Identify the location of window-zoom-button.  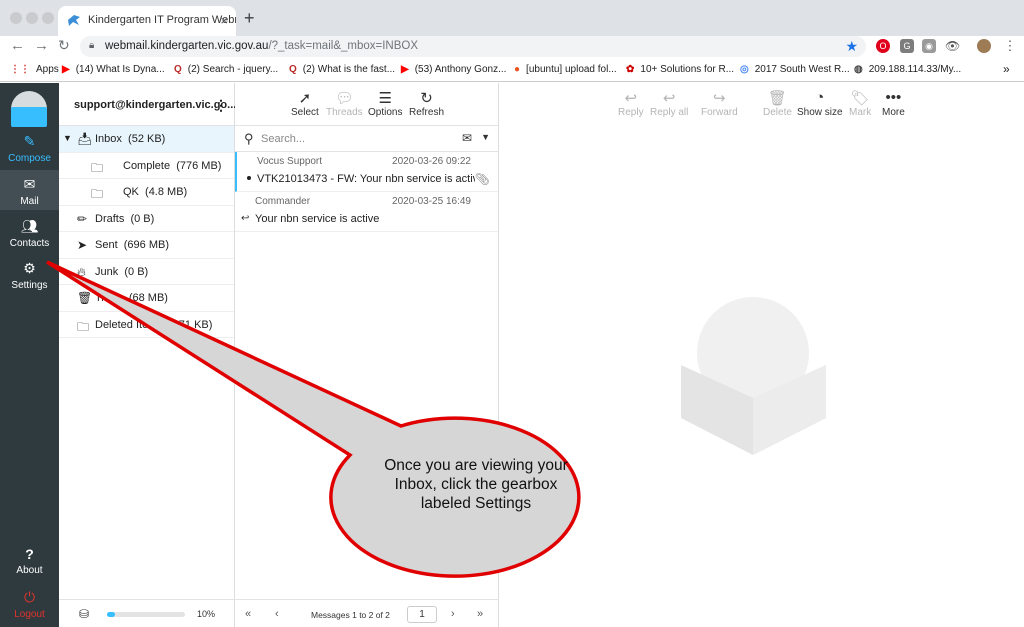
(48, 18).